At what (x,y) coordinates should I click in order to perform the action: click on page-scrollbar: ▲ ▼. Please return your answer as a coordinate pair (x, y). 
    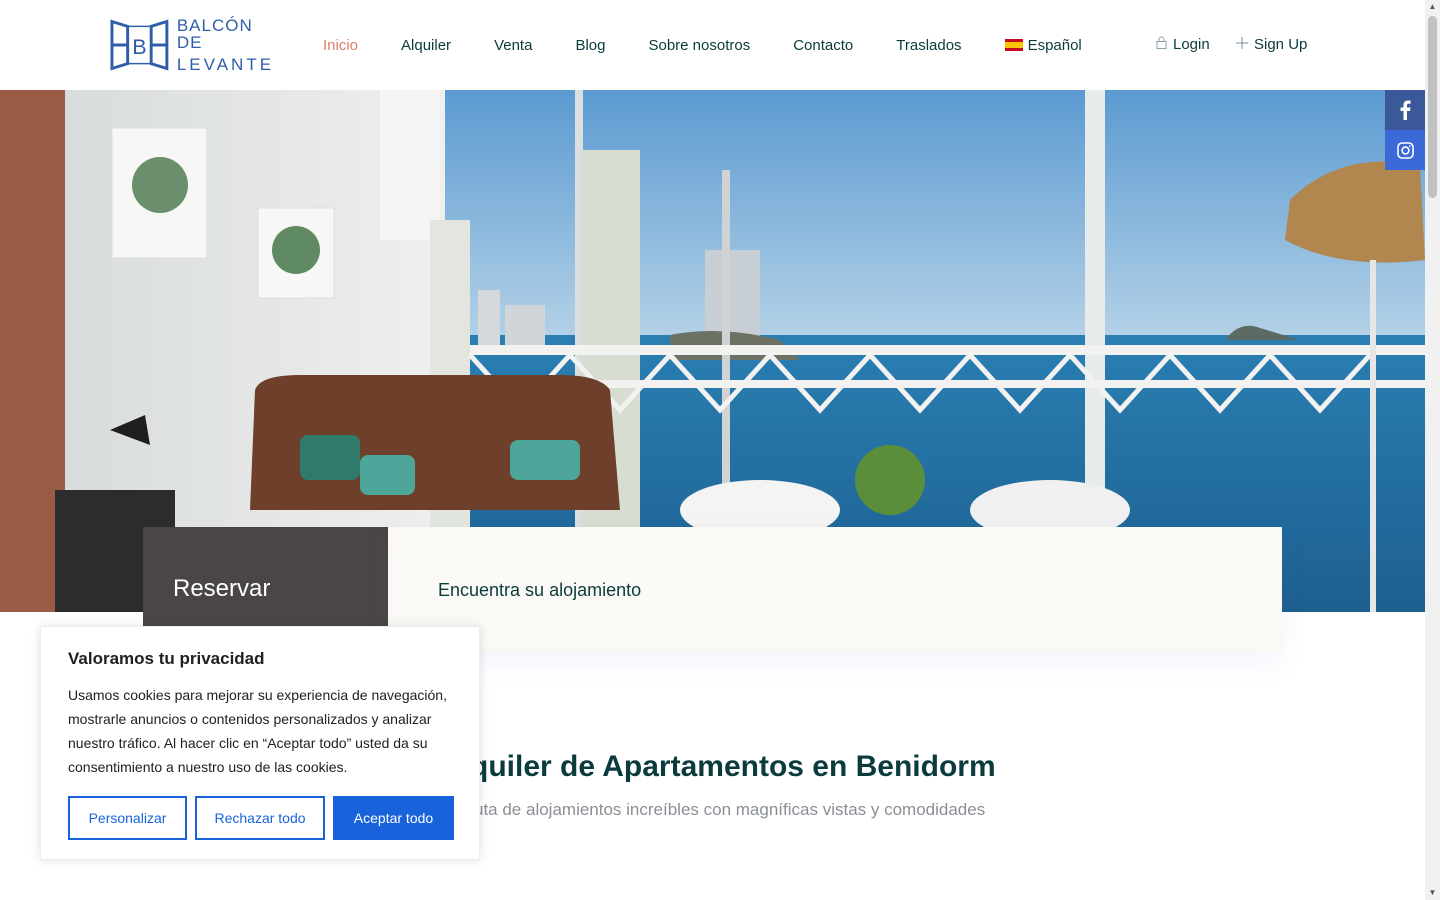
    Looking at the image, I should click on (1432, 450).